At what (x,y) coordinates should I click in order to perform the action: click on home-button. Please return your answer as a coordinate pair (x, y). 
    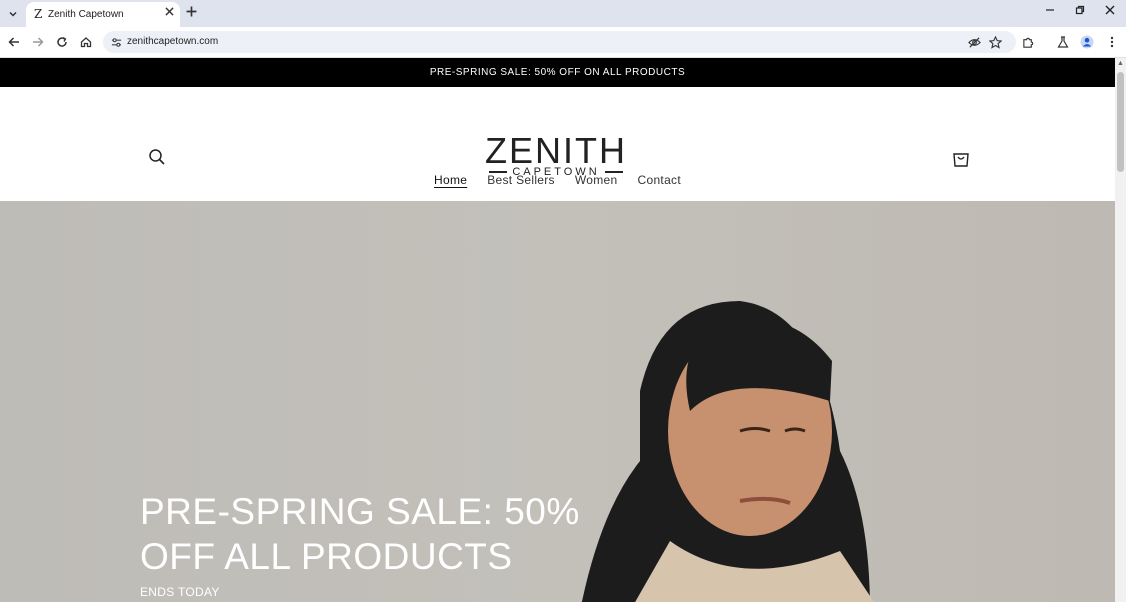
    Looking at the image, I should click on (86, 42).